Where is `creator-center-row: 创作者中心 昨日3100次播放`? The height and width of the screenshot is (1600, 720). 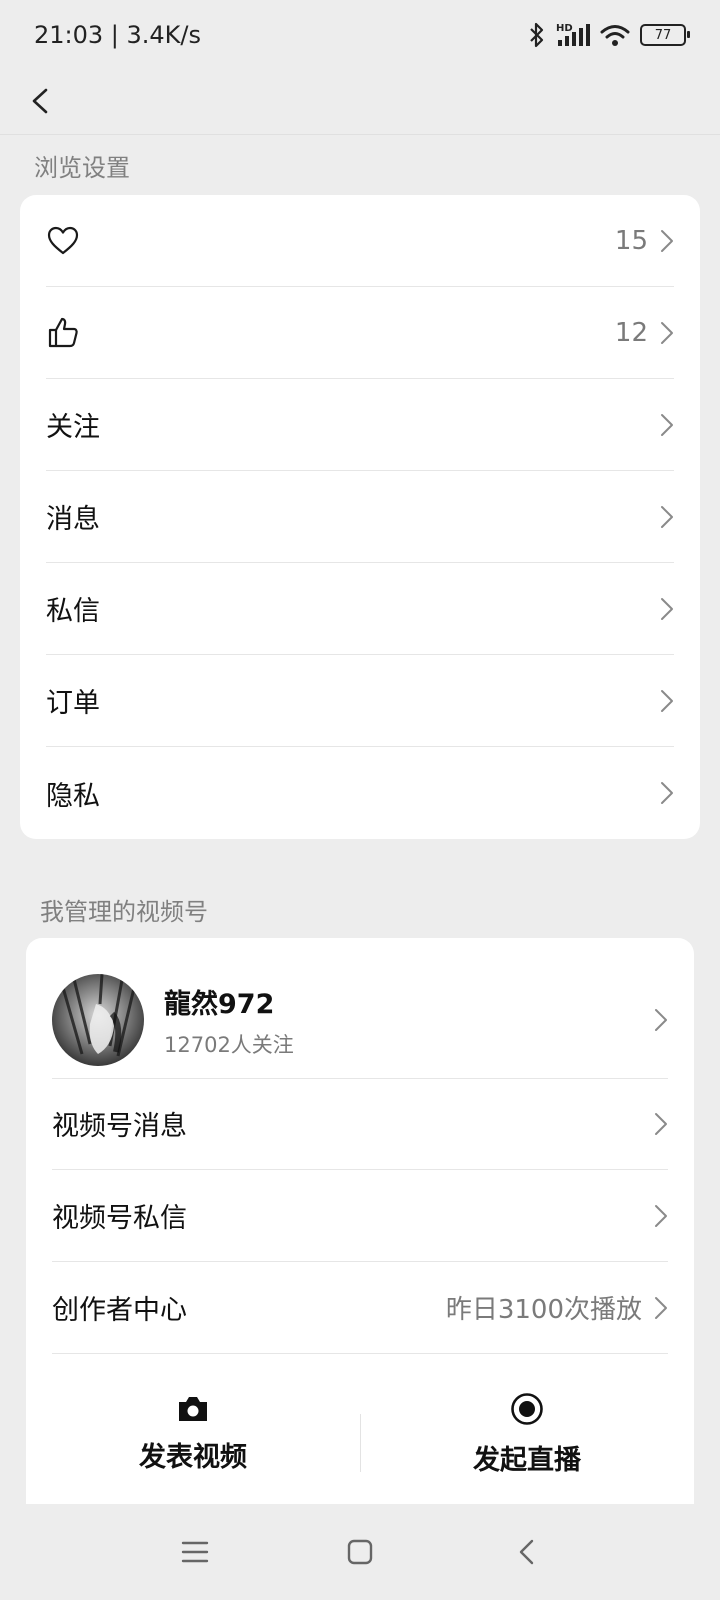 creator-center-row: 创作者中心 昨日3100次播放 is located at coordinates (360, 1308).